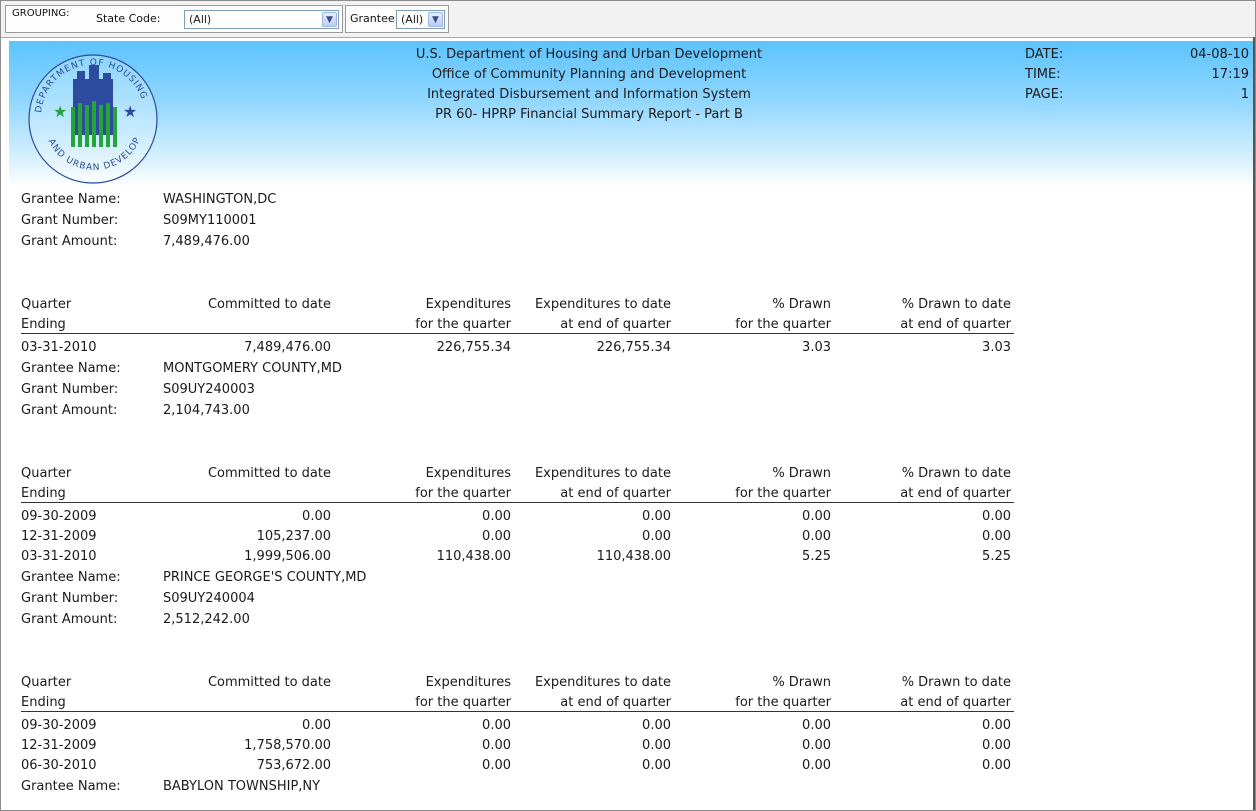 The image size is (1256, 811). What do you see at coordinates (621, 786) in the screenshot?
I see `grantee-name-row: Grantee Name: BABYLON TOWNSHIP,NY` at bounding box center [621, 786].